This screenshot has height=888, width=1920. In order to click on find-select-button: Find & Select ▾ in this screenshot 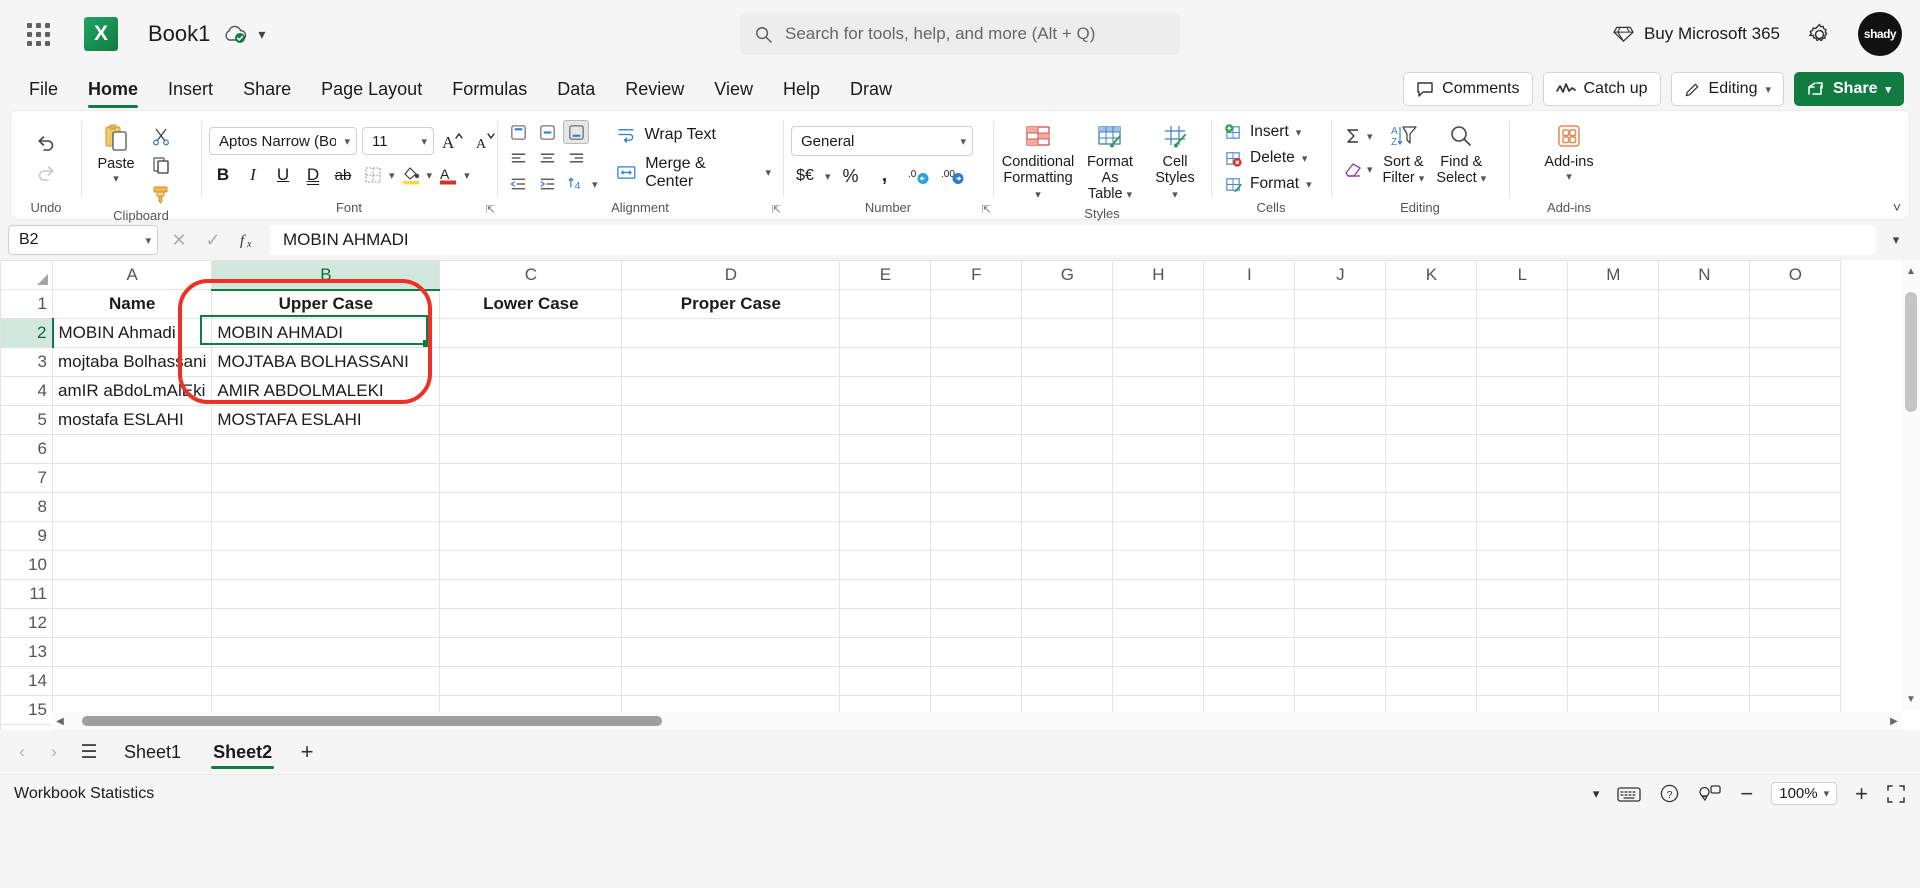, I will do `click(1461, 154)`.